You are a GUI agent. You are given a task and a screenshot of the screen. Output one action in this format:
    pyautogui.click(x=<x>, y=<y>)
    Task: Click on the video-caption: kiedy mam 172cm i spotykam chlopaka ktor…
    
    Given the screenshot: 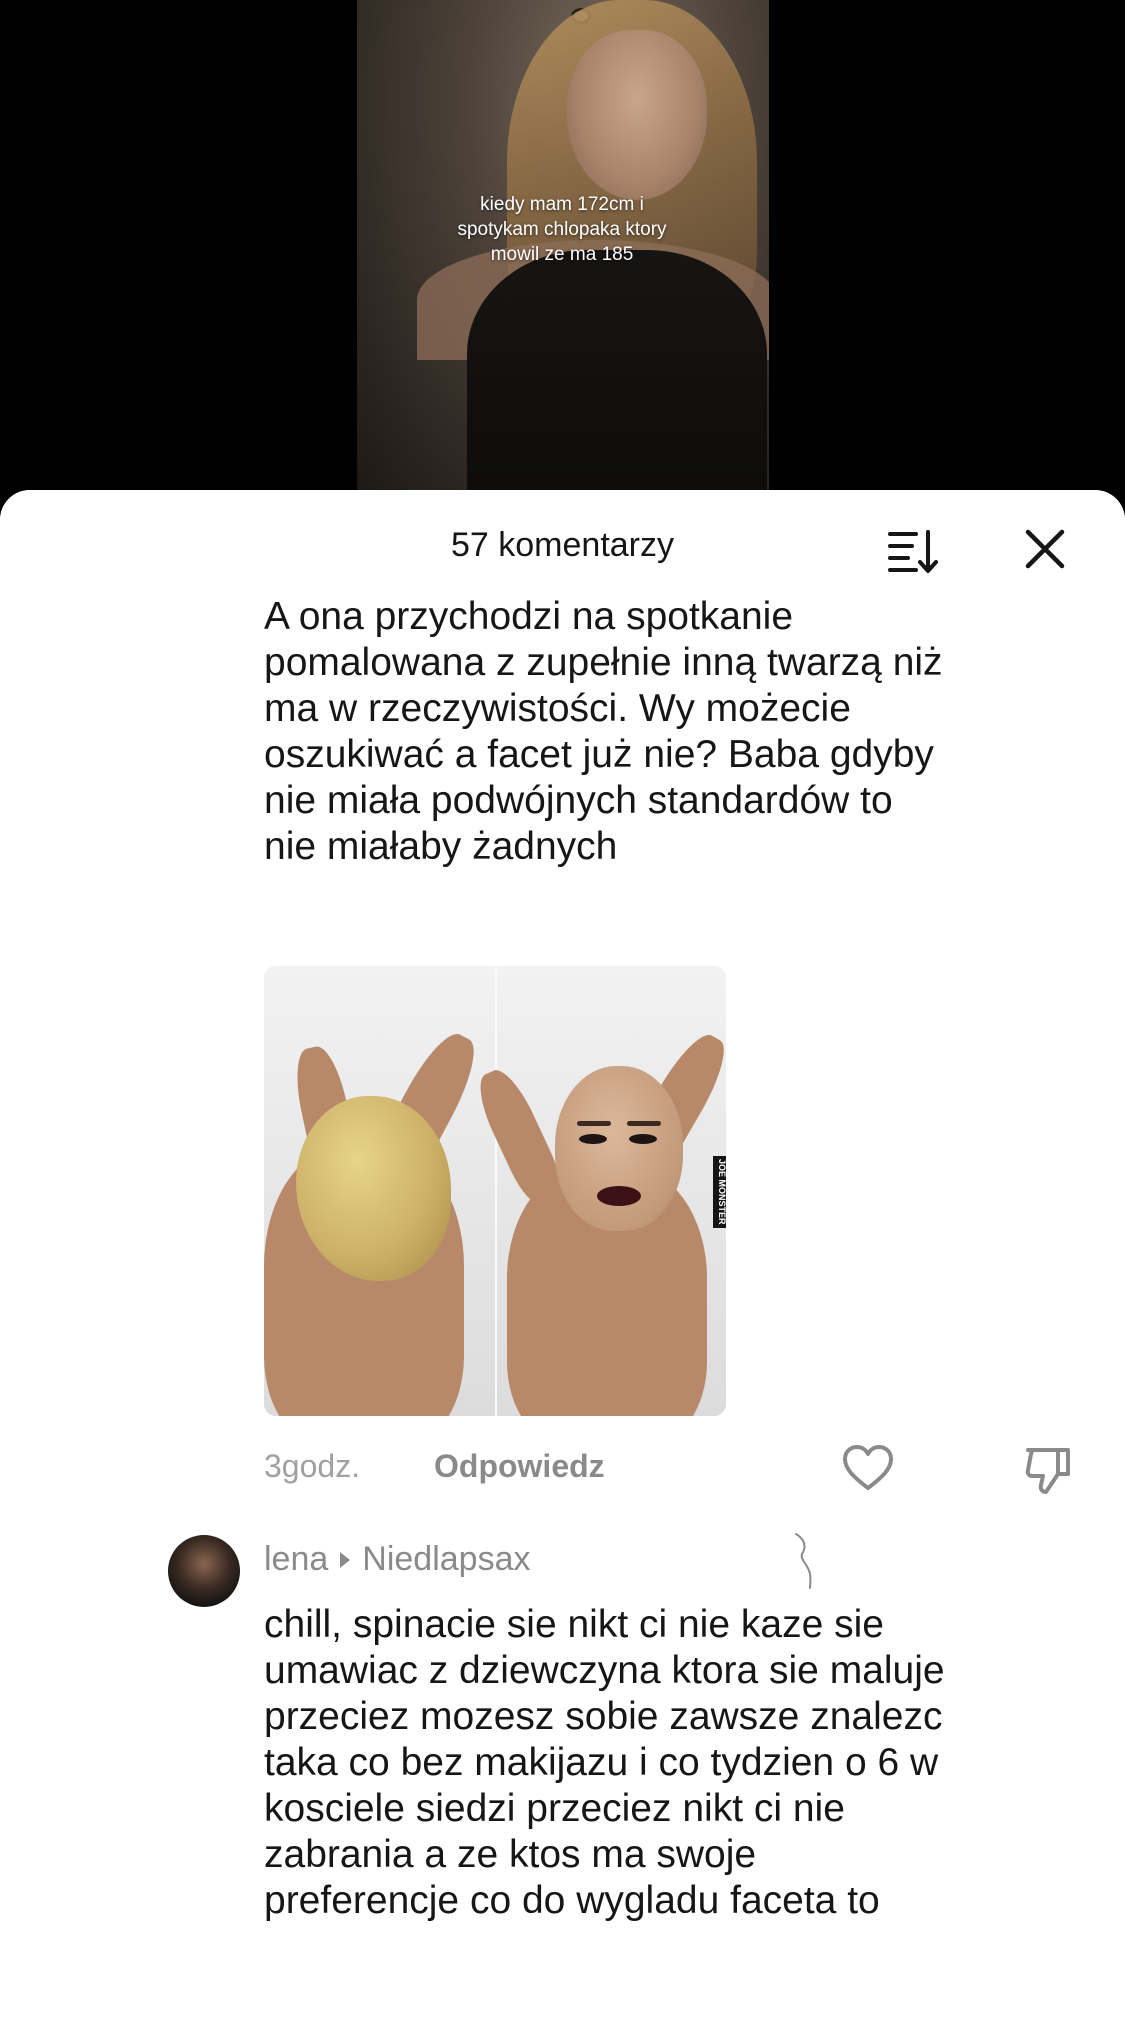 What is the action you would take?
    pyautogui.click(x=562, y=229)
    